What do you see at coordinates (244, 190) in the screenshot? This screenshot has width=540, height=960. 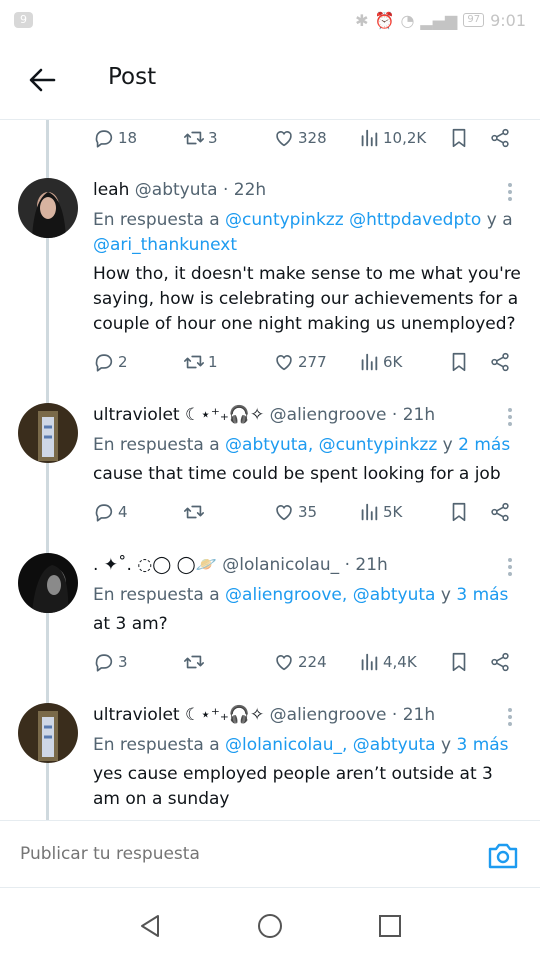 I see `tweet-time: · 22h` at bounding box center [244, 190].